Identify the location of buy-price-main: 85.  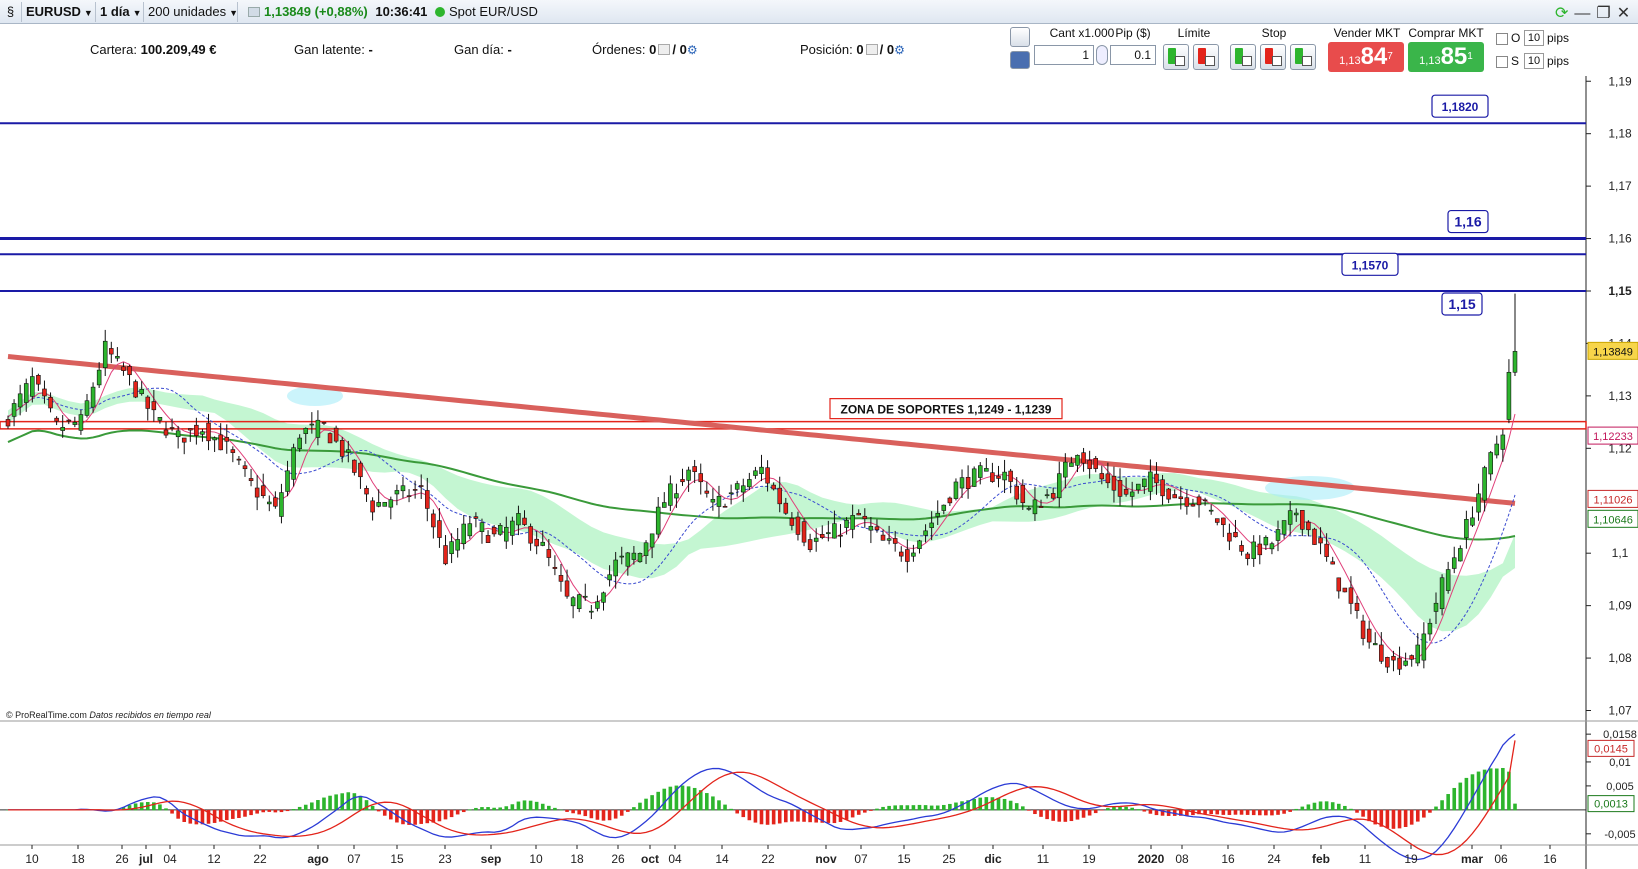
(1454, 56).